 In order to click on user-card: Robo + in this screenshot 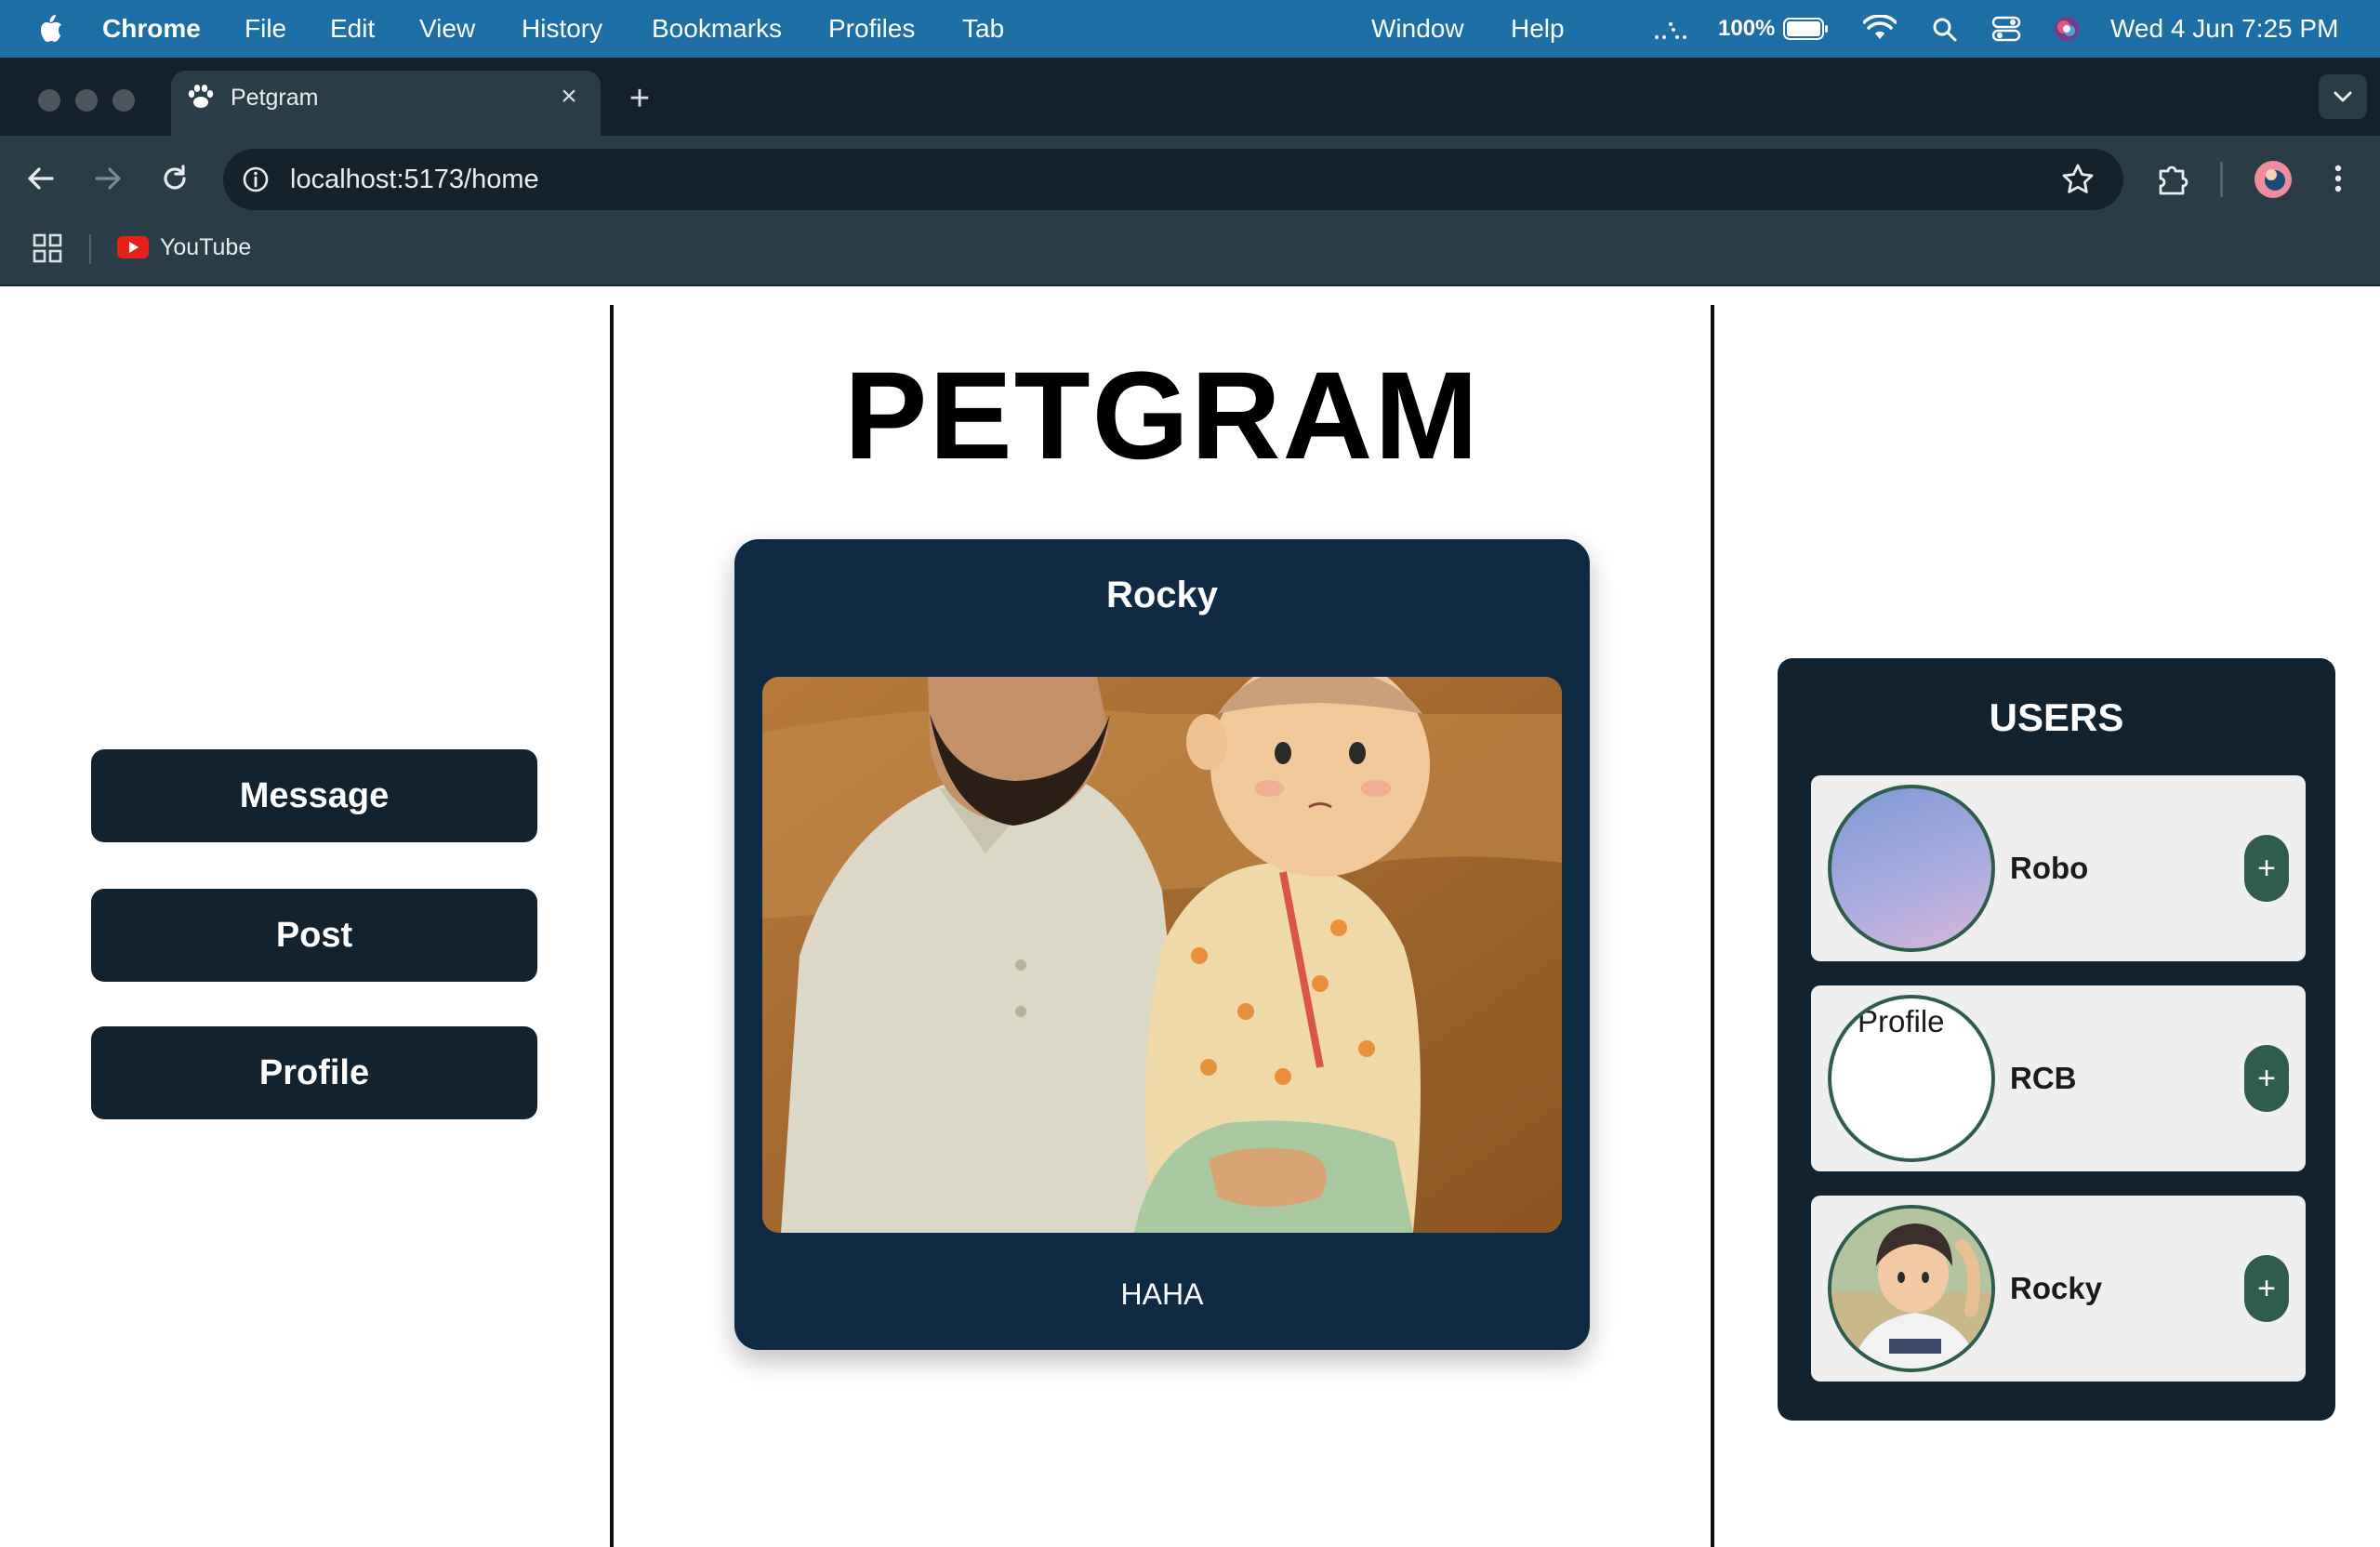, I will do `click(2058, 868)`.